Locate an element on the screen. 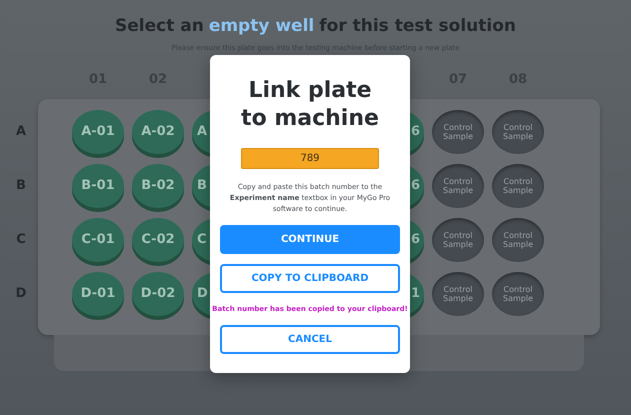  filled-well: B-01 is located at coordinates (98, 186).